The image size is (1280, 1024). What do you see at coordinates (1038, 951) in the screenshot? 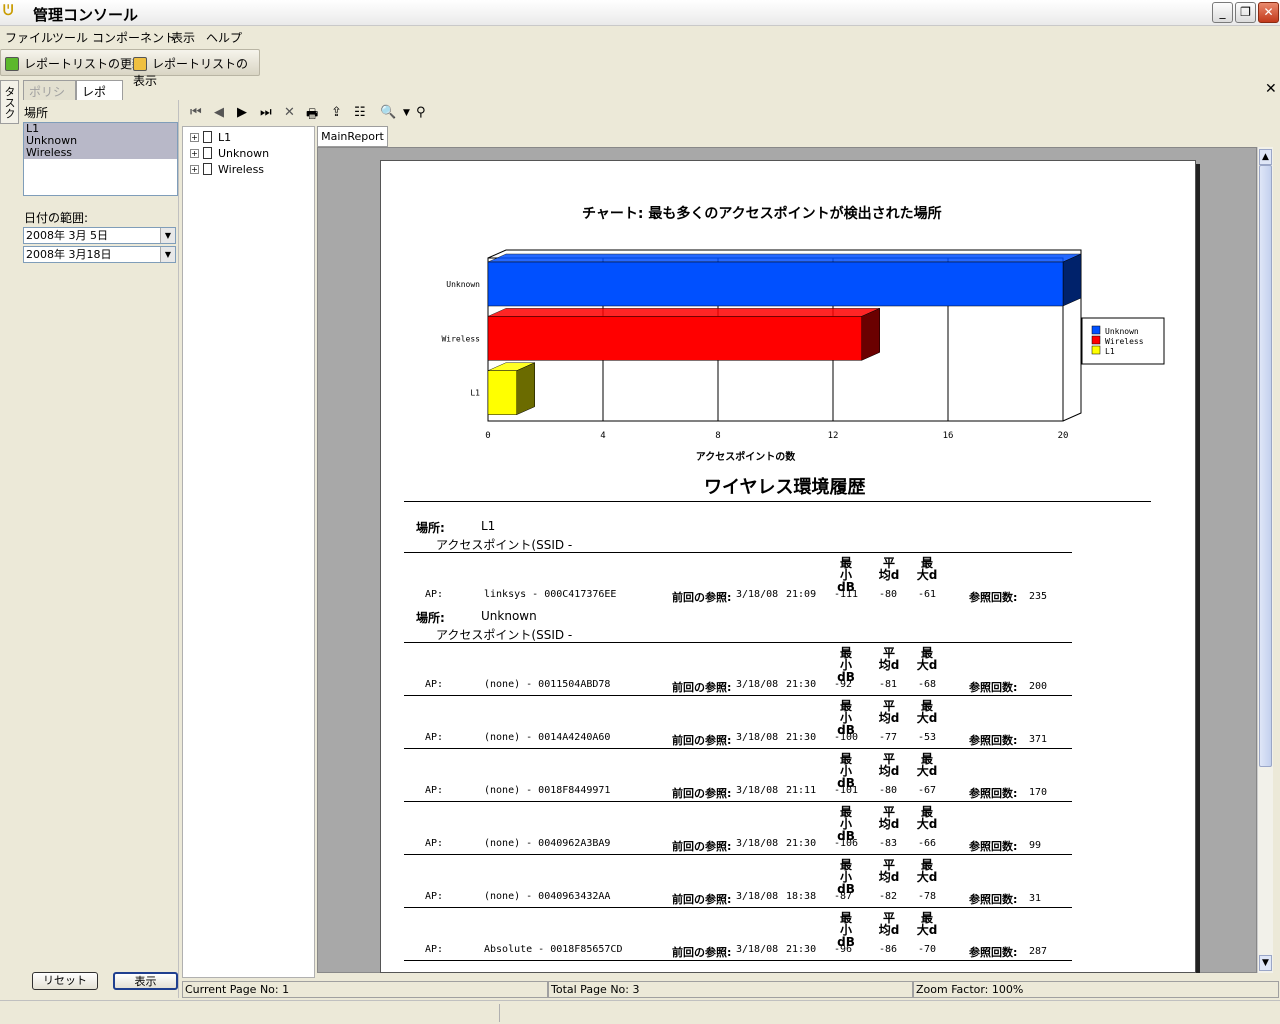
I see `ref-count: 287` at bounding box center [1038, 951].